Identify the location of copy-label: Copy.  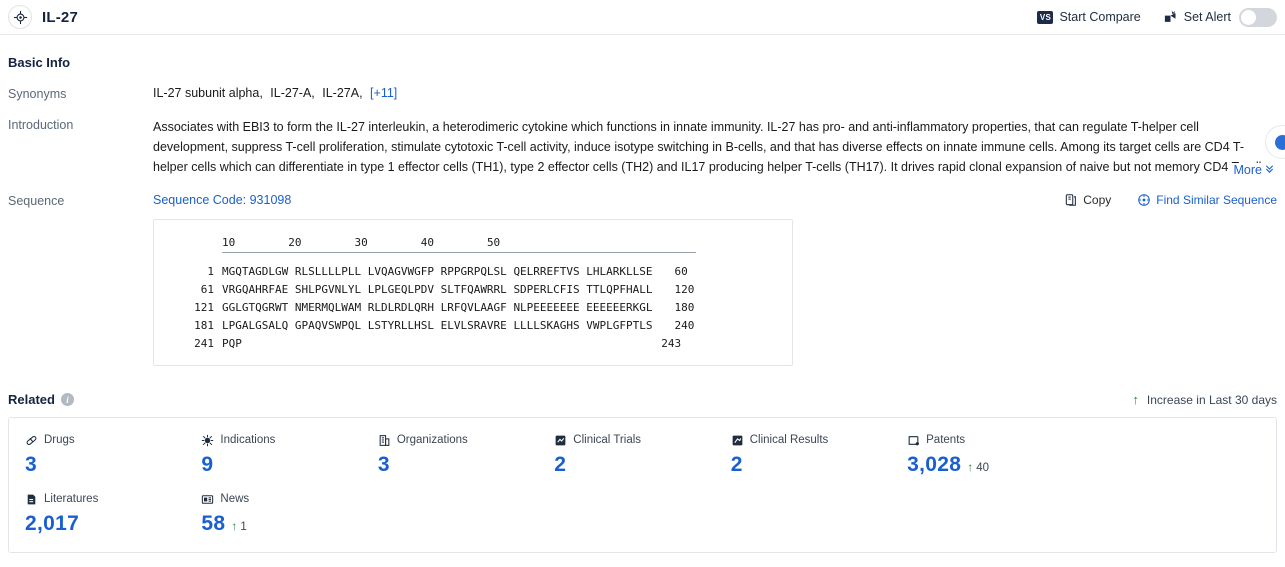
(1097, 200).